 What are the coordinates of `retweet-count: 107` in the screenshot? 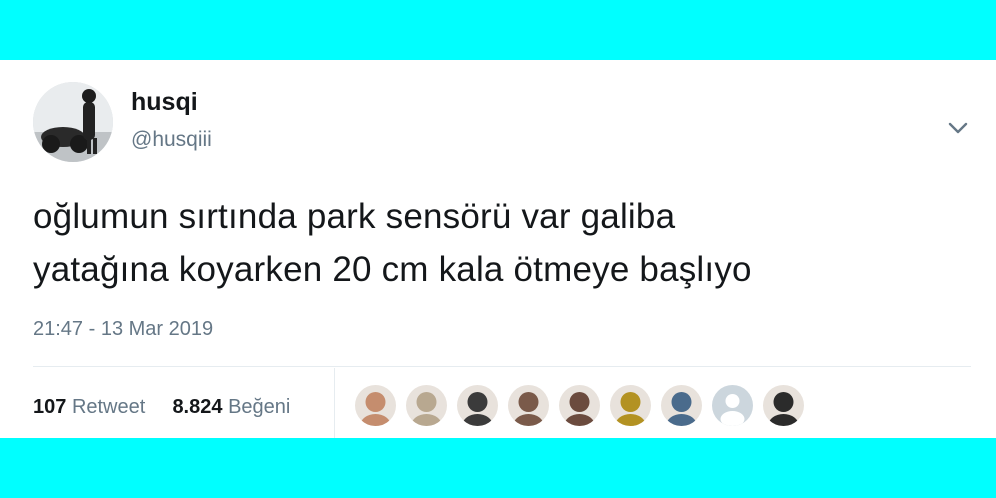 It's located at (50, 407).